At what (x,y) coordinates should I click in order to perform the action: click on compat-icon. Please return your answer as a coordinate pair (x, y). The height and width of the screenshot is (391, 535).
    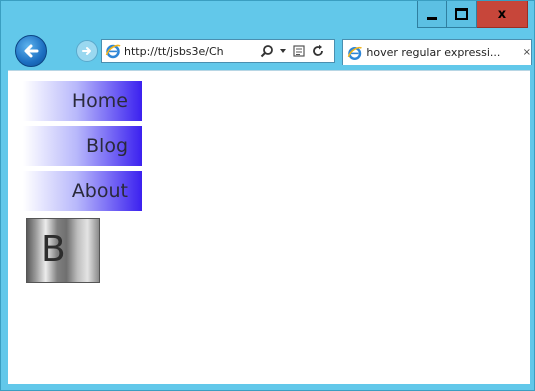
    Looking at the image, I should click on (299, 51).